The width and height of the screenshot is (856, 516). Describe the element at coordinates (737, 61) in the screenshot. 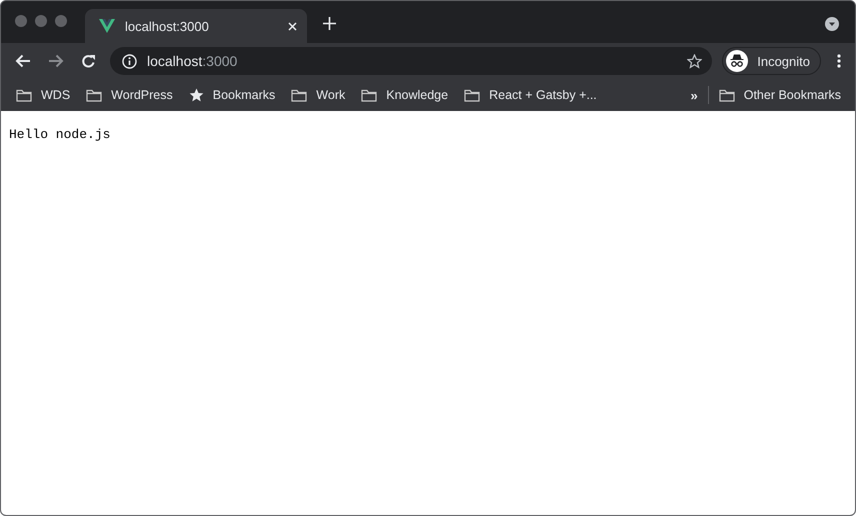

I see `incognito-icon` at that location.